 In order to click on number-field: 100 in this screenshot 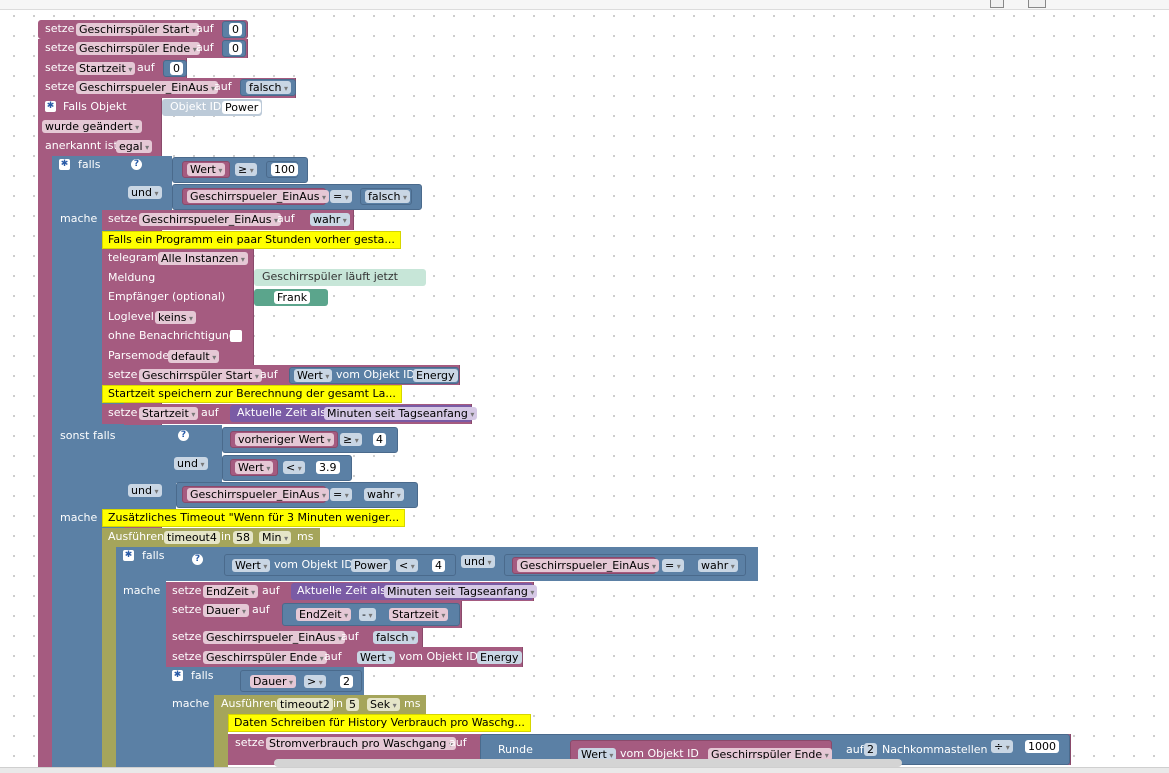, I will do `click(284, 169)`.